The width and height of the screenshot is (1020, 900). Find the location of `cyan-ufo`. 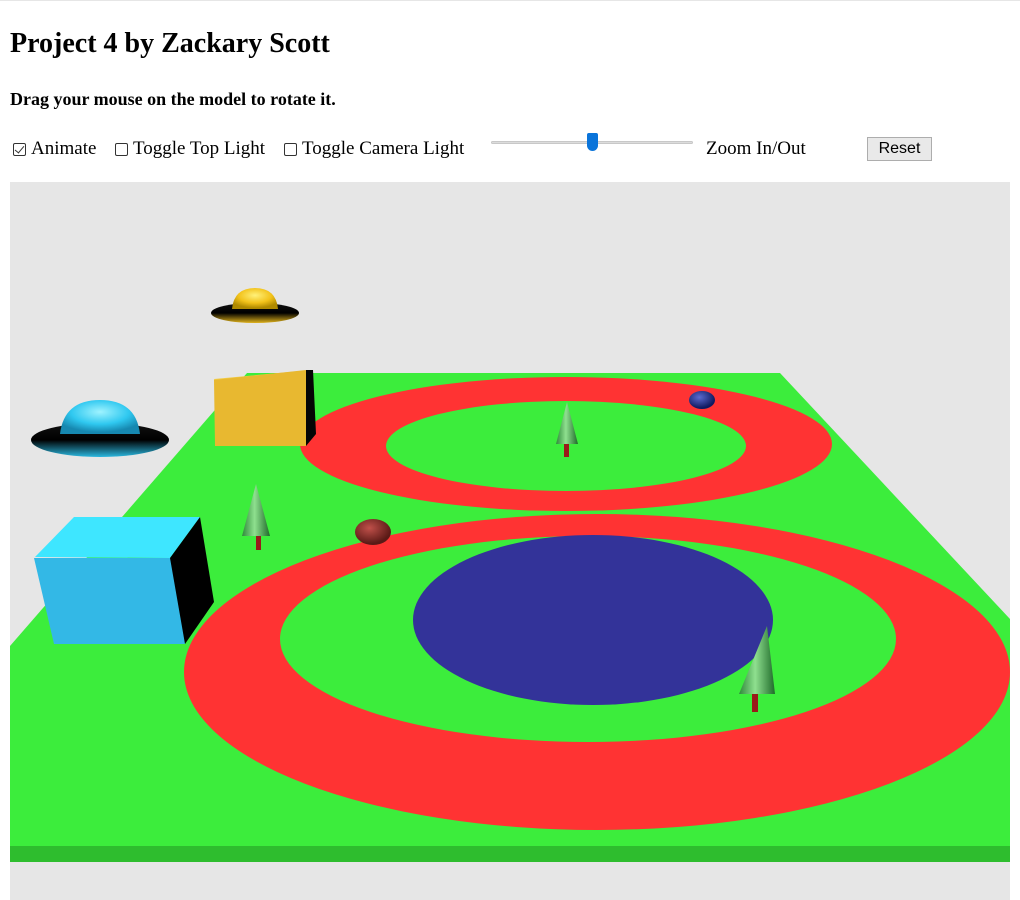

cyan-ufo is located at coordinates (100, 428).